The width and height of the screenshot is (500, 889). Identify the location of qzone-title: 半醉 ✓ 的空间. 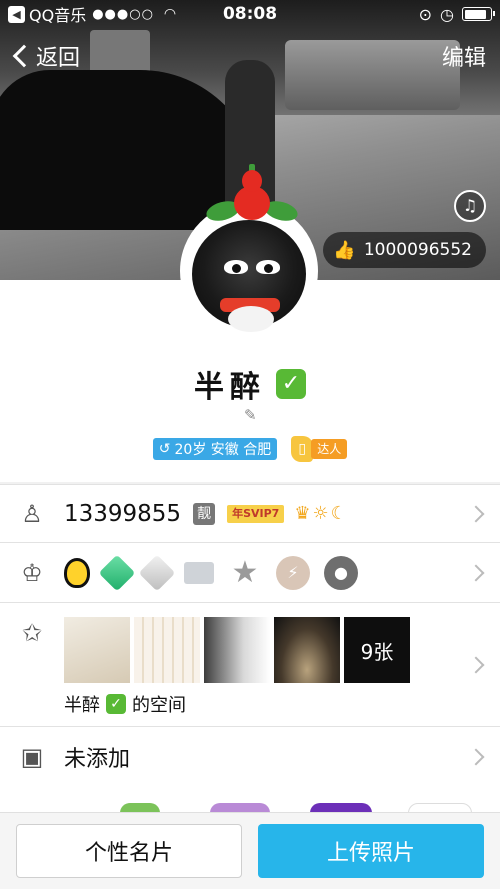
(125, 704).